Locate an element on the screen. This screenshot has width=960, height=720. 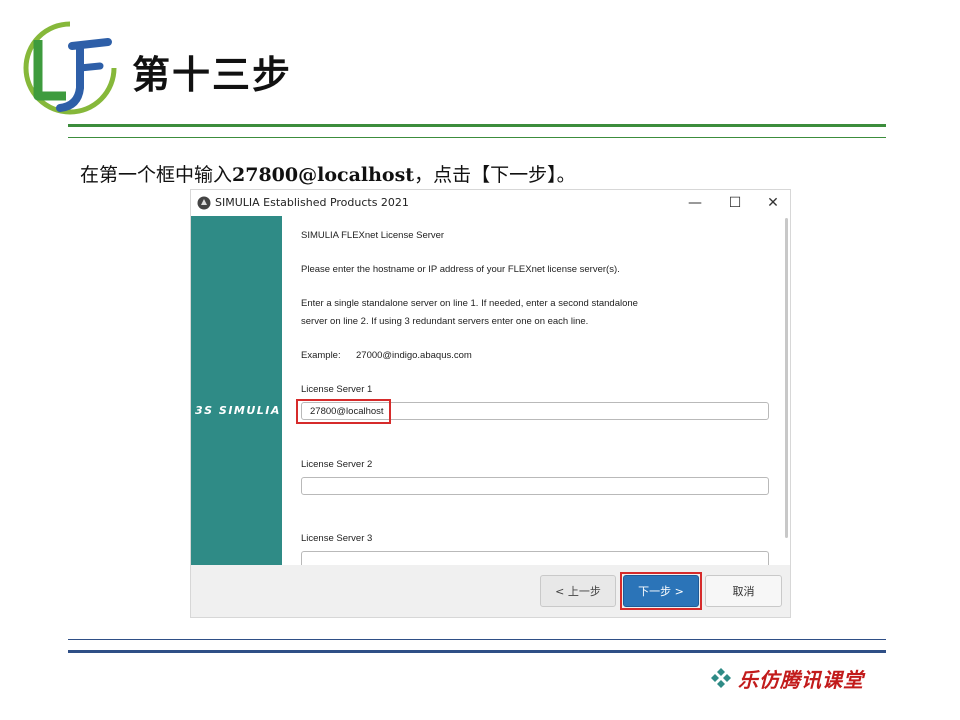
server2-label: License Server 2 is located at coordinates (337, 464).